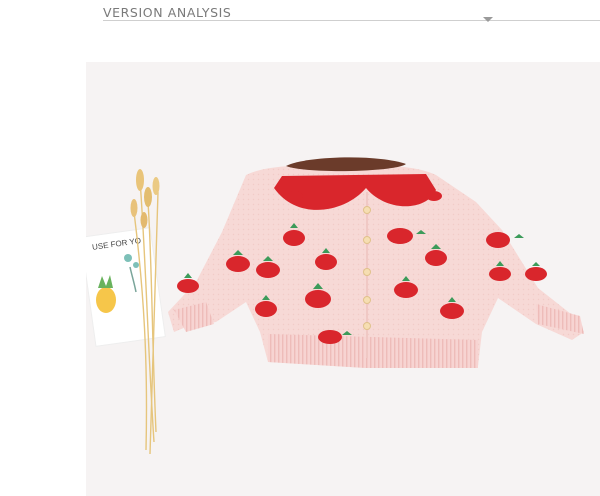  I want to click on page-title: VERSION ANALYSIS, so click(167, 12).